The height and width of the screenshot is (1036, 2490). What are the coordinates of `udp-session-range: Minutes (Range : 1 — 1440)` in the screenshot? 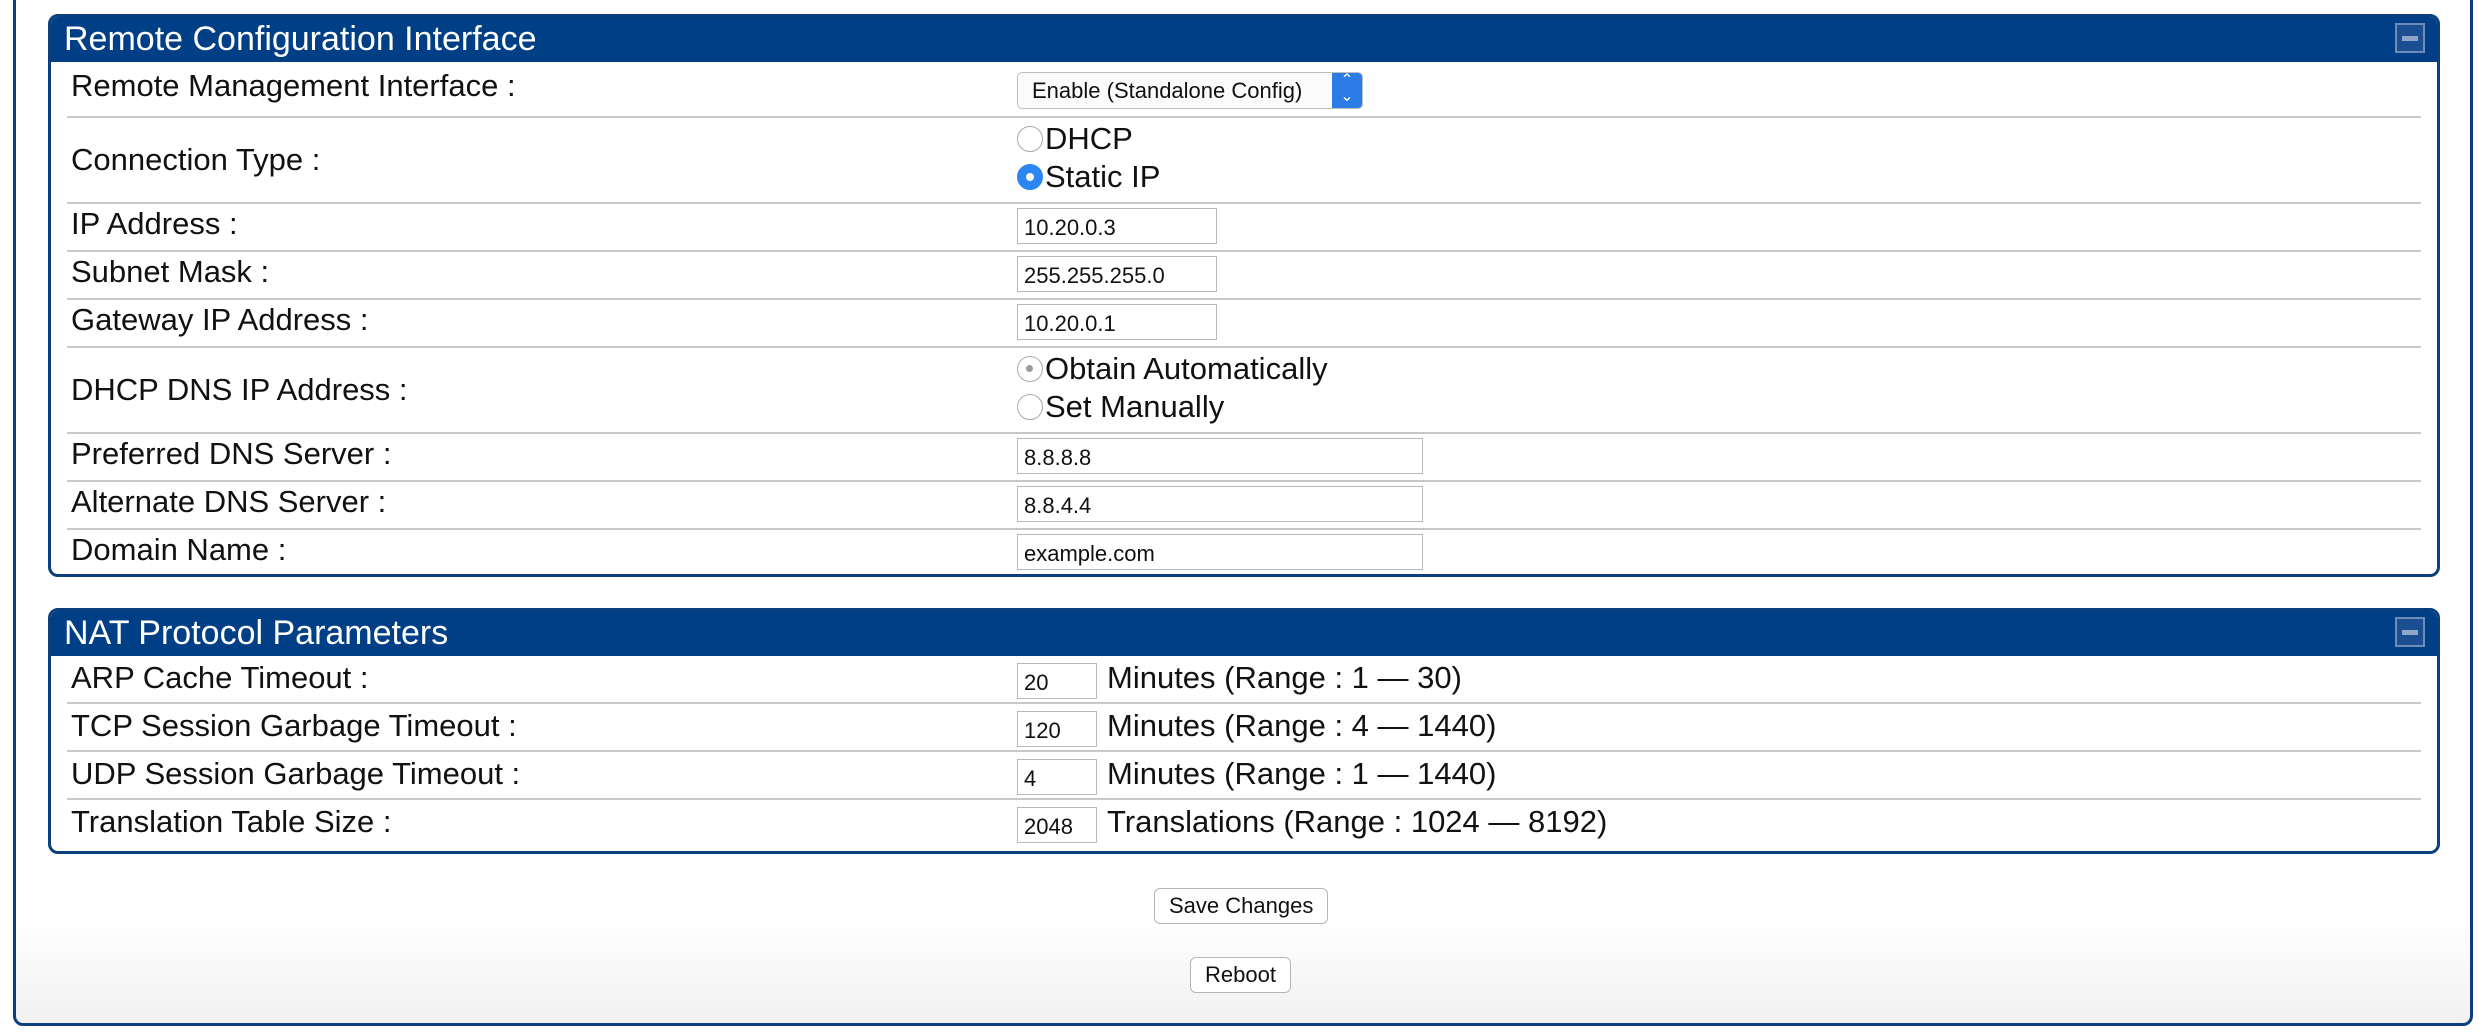 It's located at (1302, 773).